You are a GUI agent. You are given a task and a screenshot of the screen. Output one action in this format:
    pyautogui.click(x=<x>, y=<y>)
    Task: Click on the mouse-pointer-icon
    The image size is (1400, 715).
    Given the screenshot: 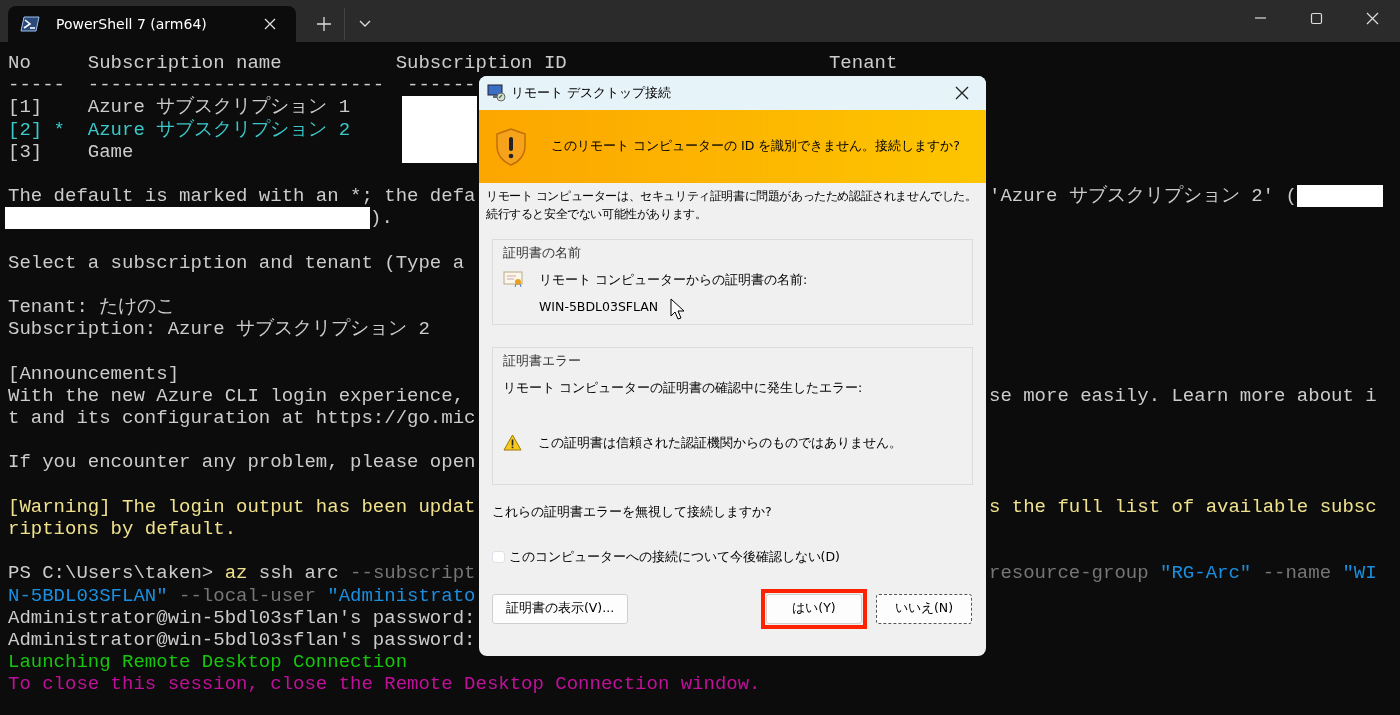 What is the action you would take?
    pyautogui.click(x=678, y=308)
    